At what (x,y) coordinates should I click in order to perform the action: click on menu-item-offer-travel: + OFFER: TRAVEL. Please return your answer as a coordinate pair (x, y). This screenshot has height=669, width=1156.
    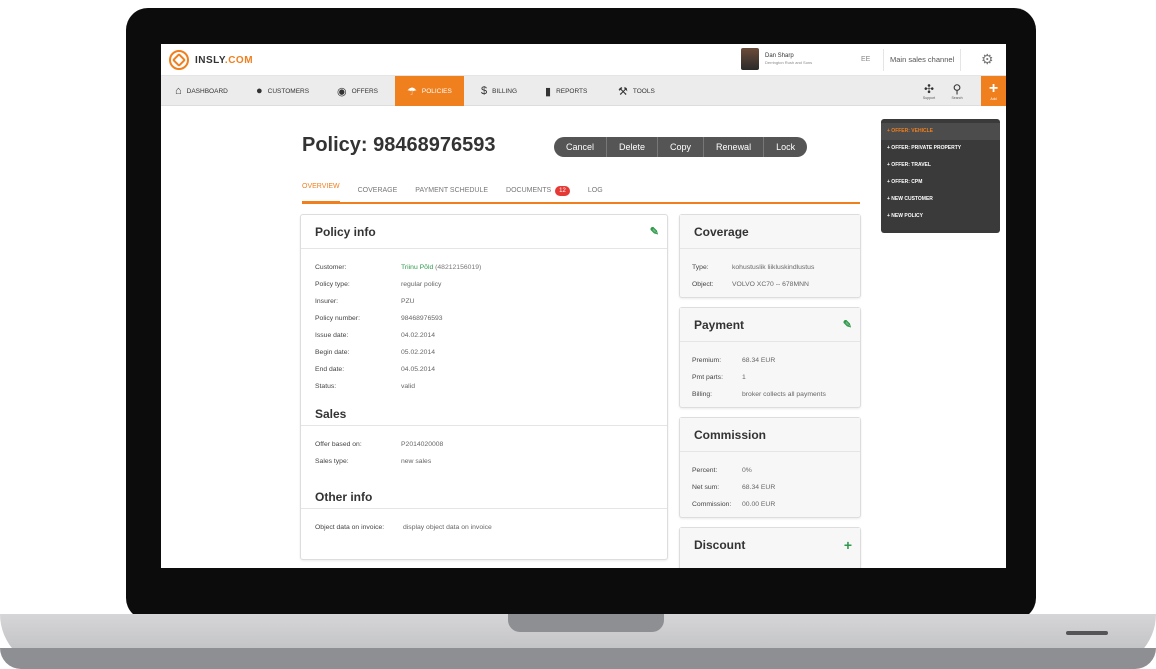
    Looking at the image, I should click on (940, 165).